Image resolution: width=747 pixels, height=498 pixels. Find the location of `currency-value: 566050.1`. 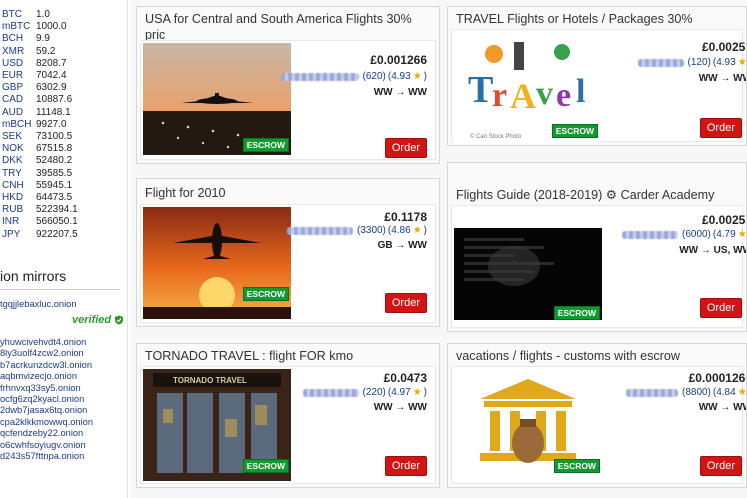

currency-value: 566050.1 is located at coordinates (57, 222).